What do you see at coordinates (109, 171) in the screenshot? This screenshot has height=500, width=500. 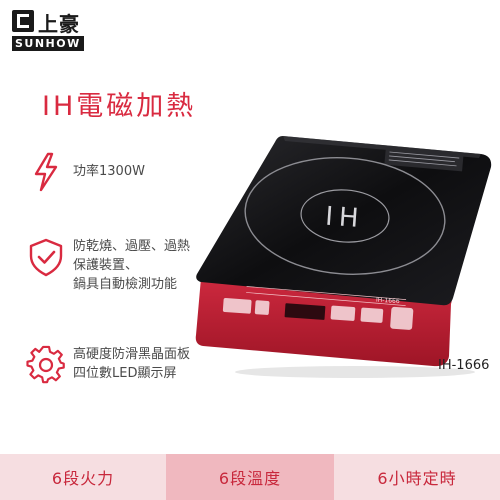 I see `feature-line: 功率1300W` at bounding box center [109, 171].